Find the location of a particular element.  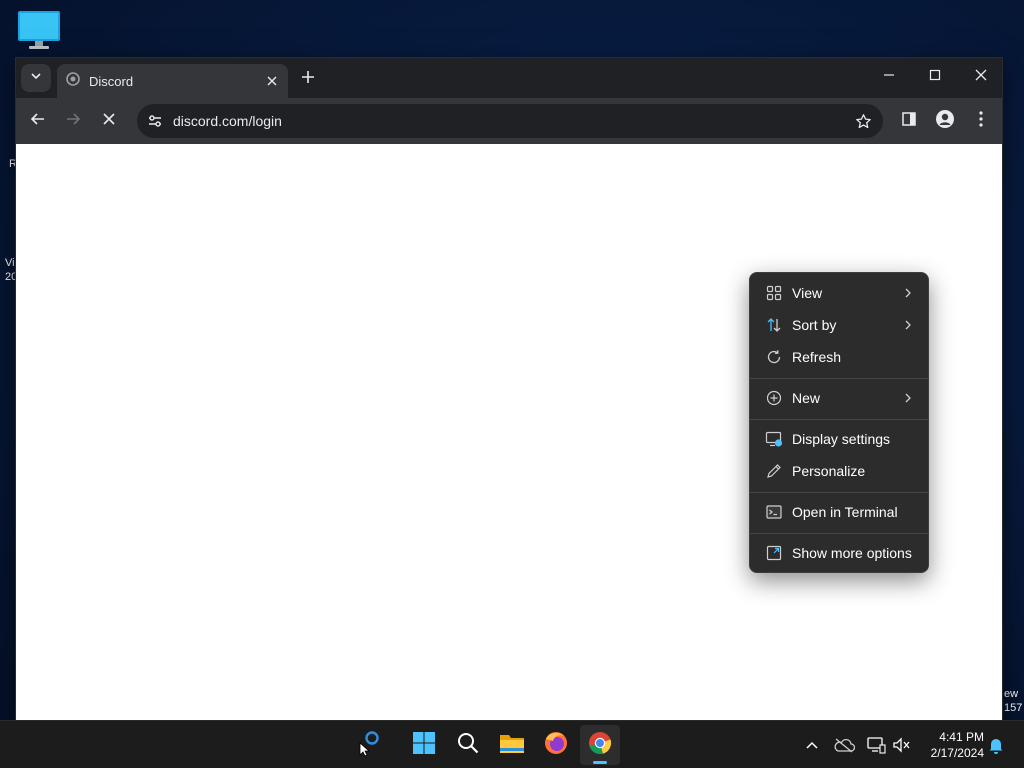

menu-item-label: Display settings is located at coordinates (841, 439).